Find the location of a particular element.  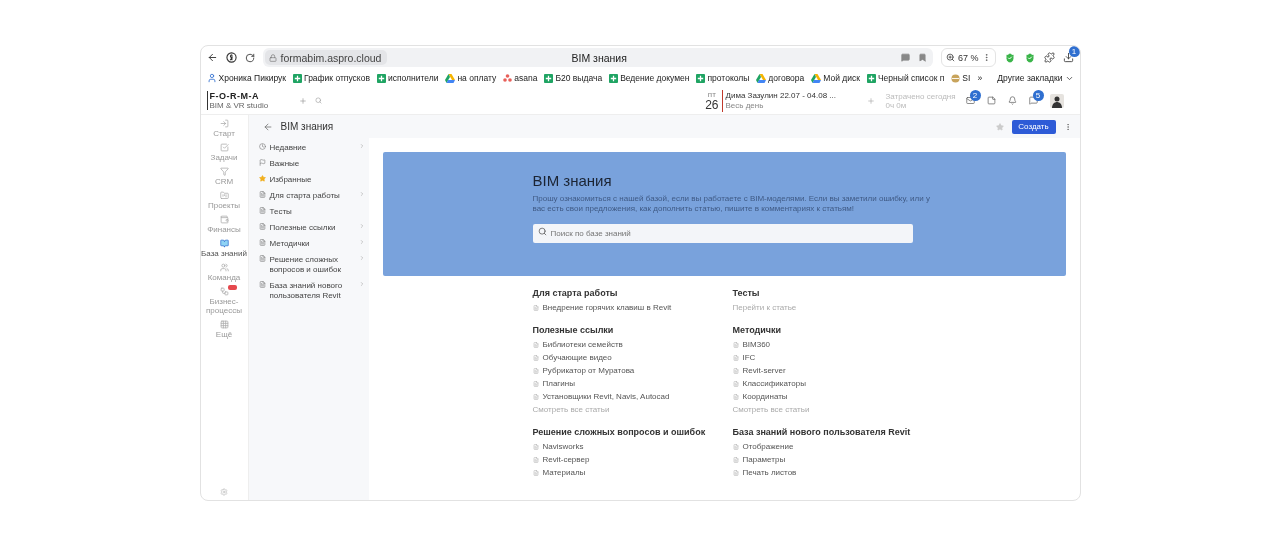

bookmark: Мой диск is located at coordinates (835, 78).